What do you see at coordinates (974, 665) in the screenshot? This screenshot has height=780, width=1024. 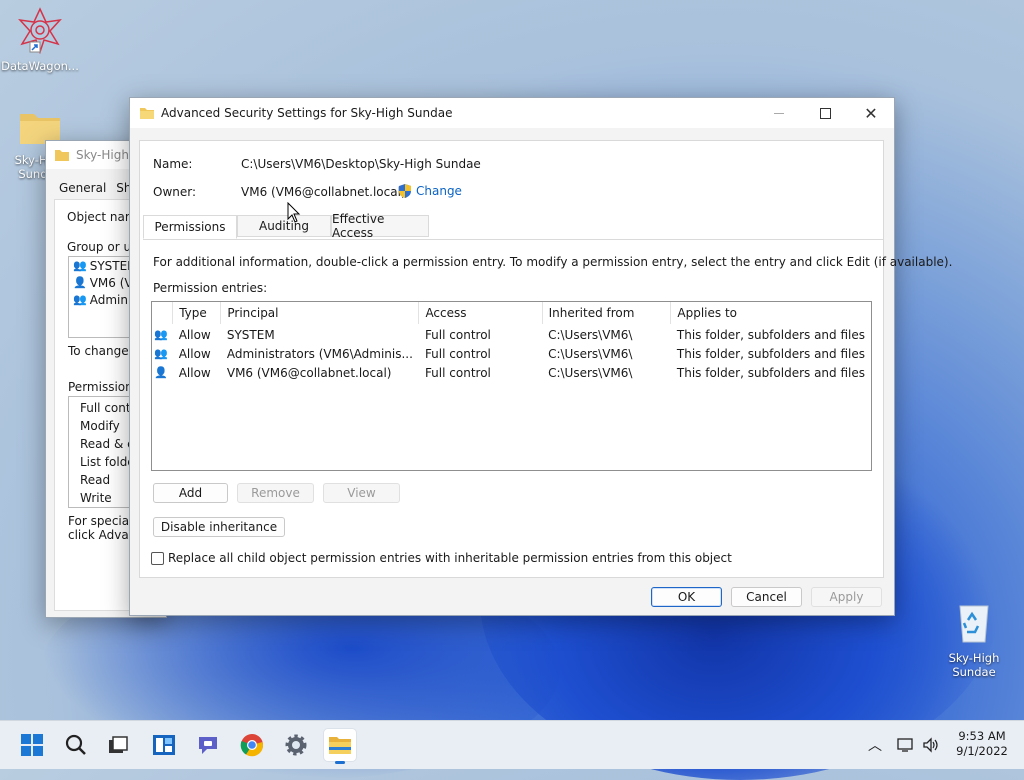 I see `desktop-icon-label: Sky-High Sundae` at bounding box center [974, 665].